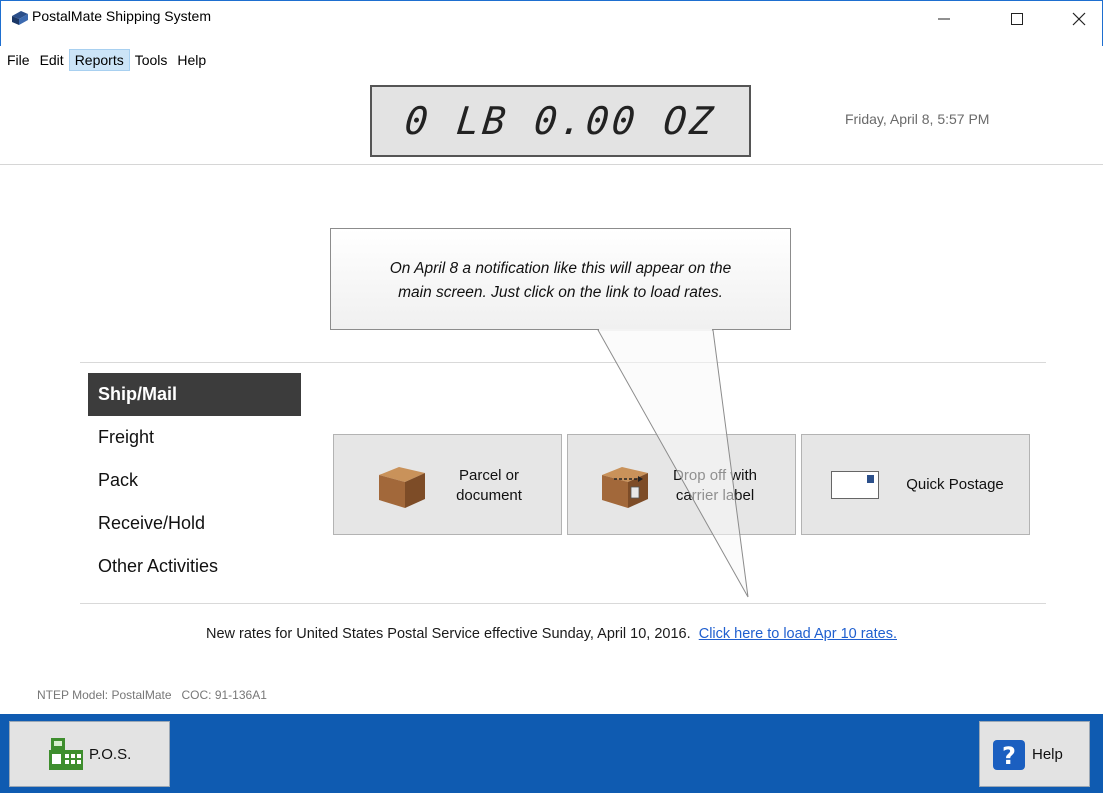 Image resolution: width=1103 pixels, height=793 pixels. I want to click on help-question-icon: ?, so click(1009, 755).